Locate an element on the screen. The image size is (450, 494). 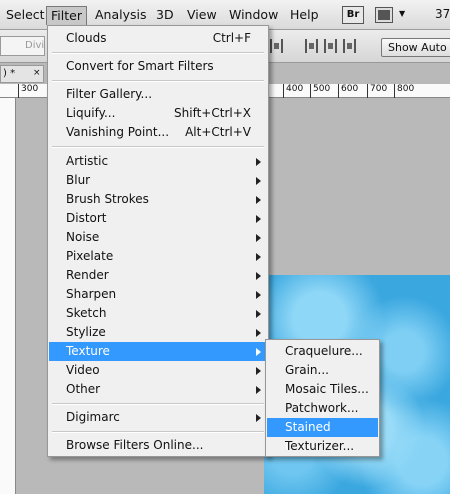
menu-item-vanishing-point: Vanishing Point... Alt+Ctrl+V is located at coordinates (158, 132).